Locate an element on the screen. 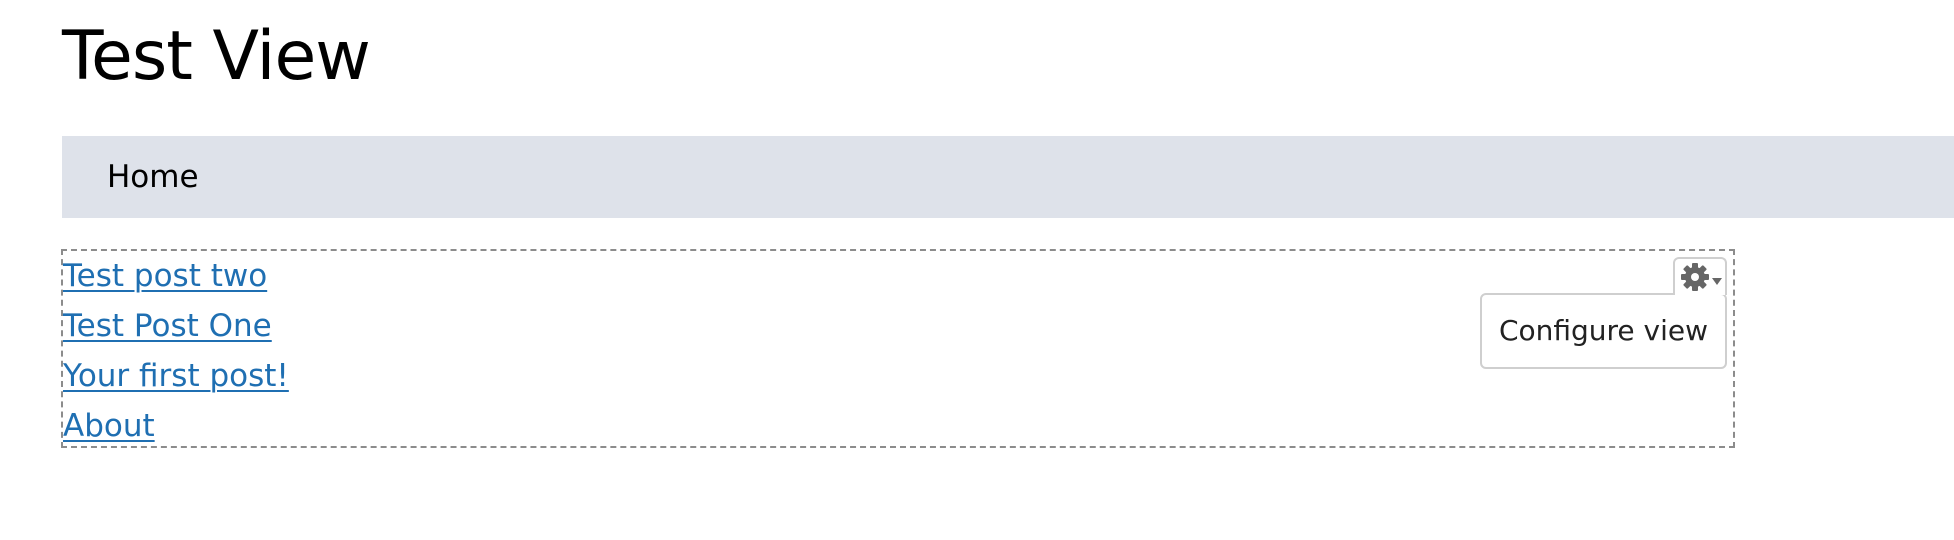 Image resolution: width=1954 pixels, height=540 pixels. list-item: Your first post! is located at coordinates (176, 376).